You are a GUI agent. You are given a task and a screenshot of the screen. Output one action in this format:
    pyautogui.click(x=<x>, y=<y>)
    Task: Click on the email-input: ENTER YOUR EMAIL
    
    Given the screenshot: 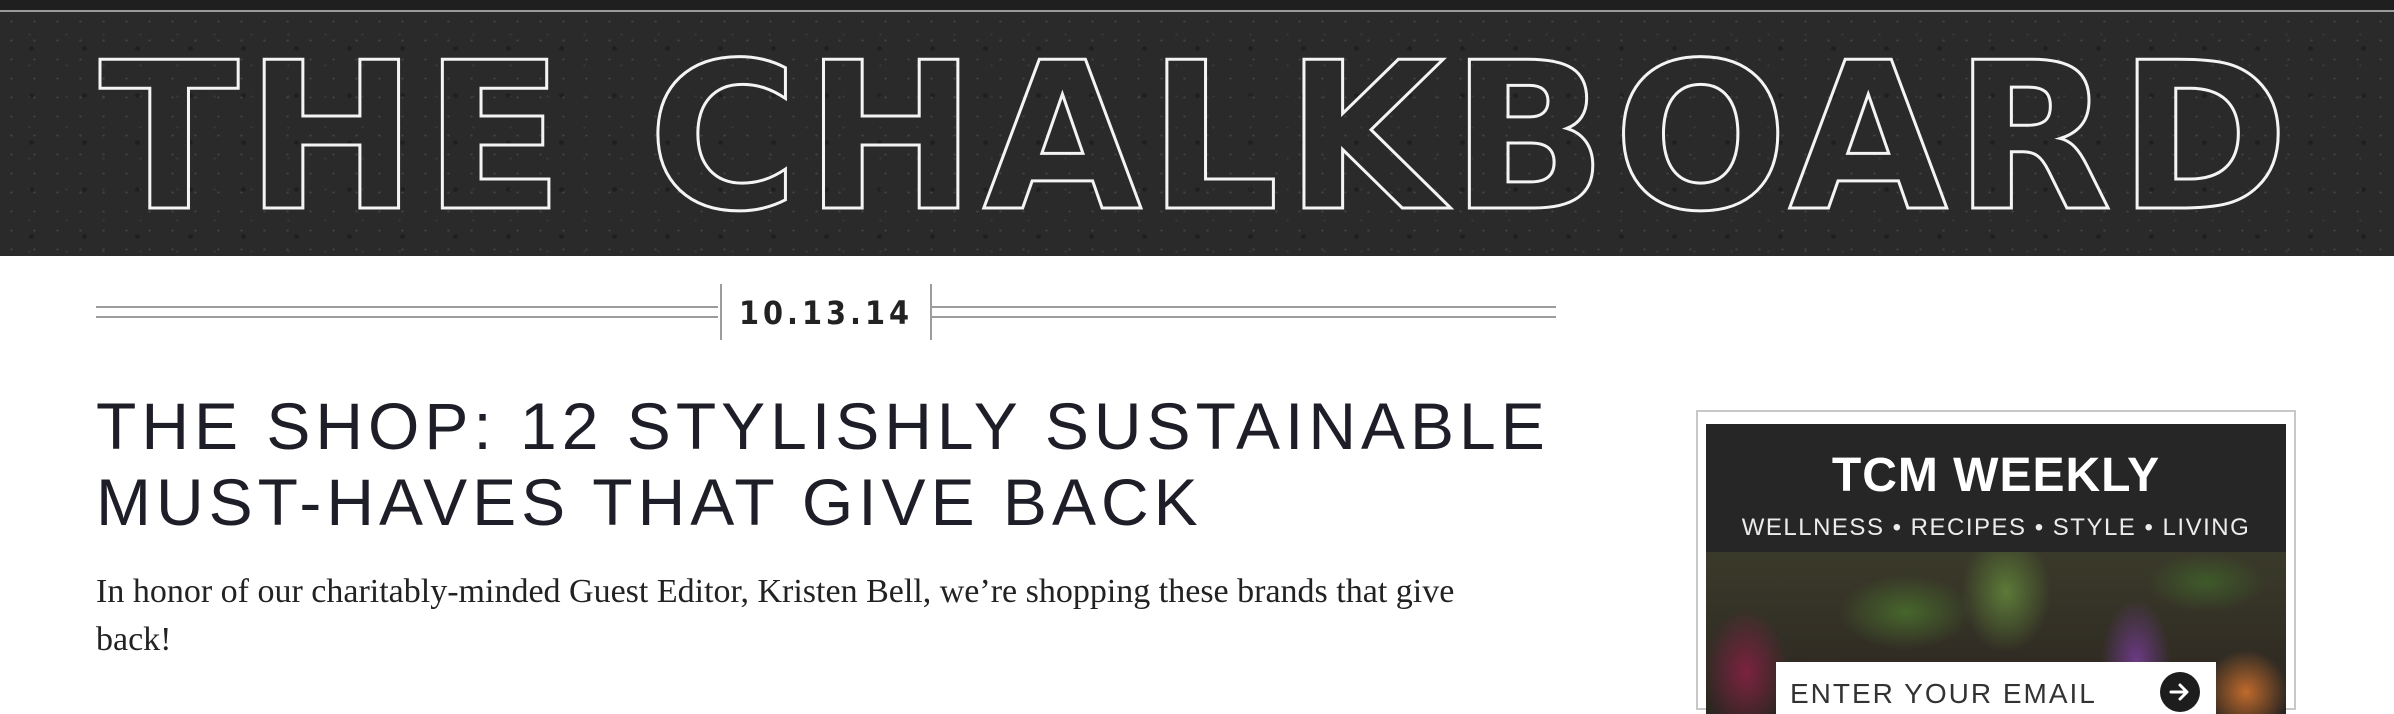 What is the action you would take?
    pyautogui.click(x=1996, y=688)
    